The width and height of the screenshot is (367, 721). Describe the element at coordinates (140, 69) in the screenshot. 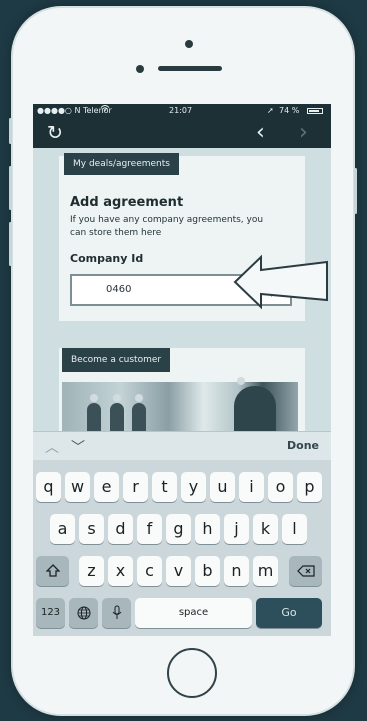

I see `sensor-dot` at that location.